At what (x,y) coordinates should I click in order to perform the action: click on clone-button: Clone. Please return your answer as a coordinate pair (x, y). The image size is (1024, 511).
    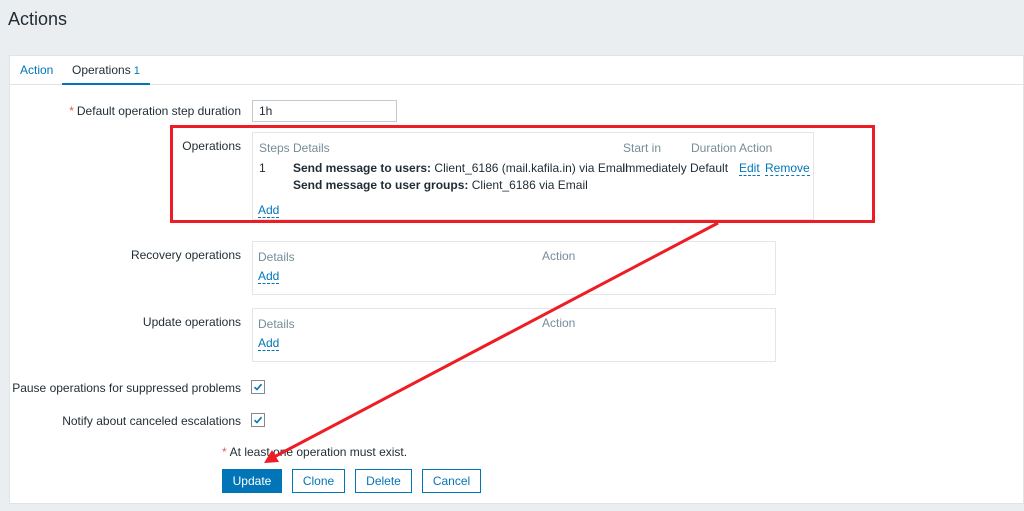
    Looking at the image, I should click on (318, 481).